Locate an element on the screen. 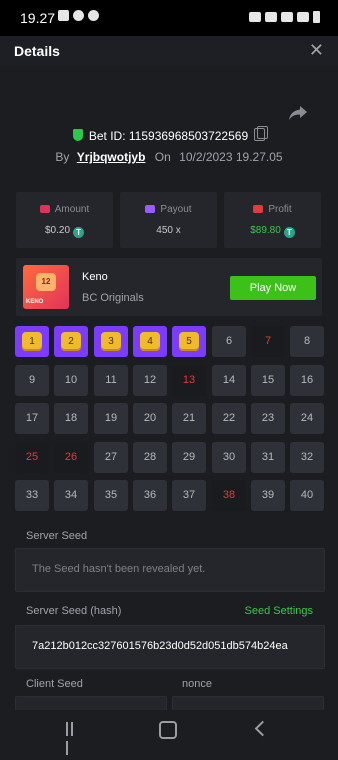  keno-ball-icon: 3 is located at coordinates (111, 341).